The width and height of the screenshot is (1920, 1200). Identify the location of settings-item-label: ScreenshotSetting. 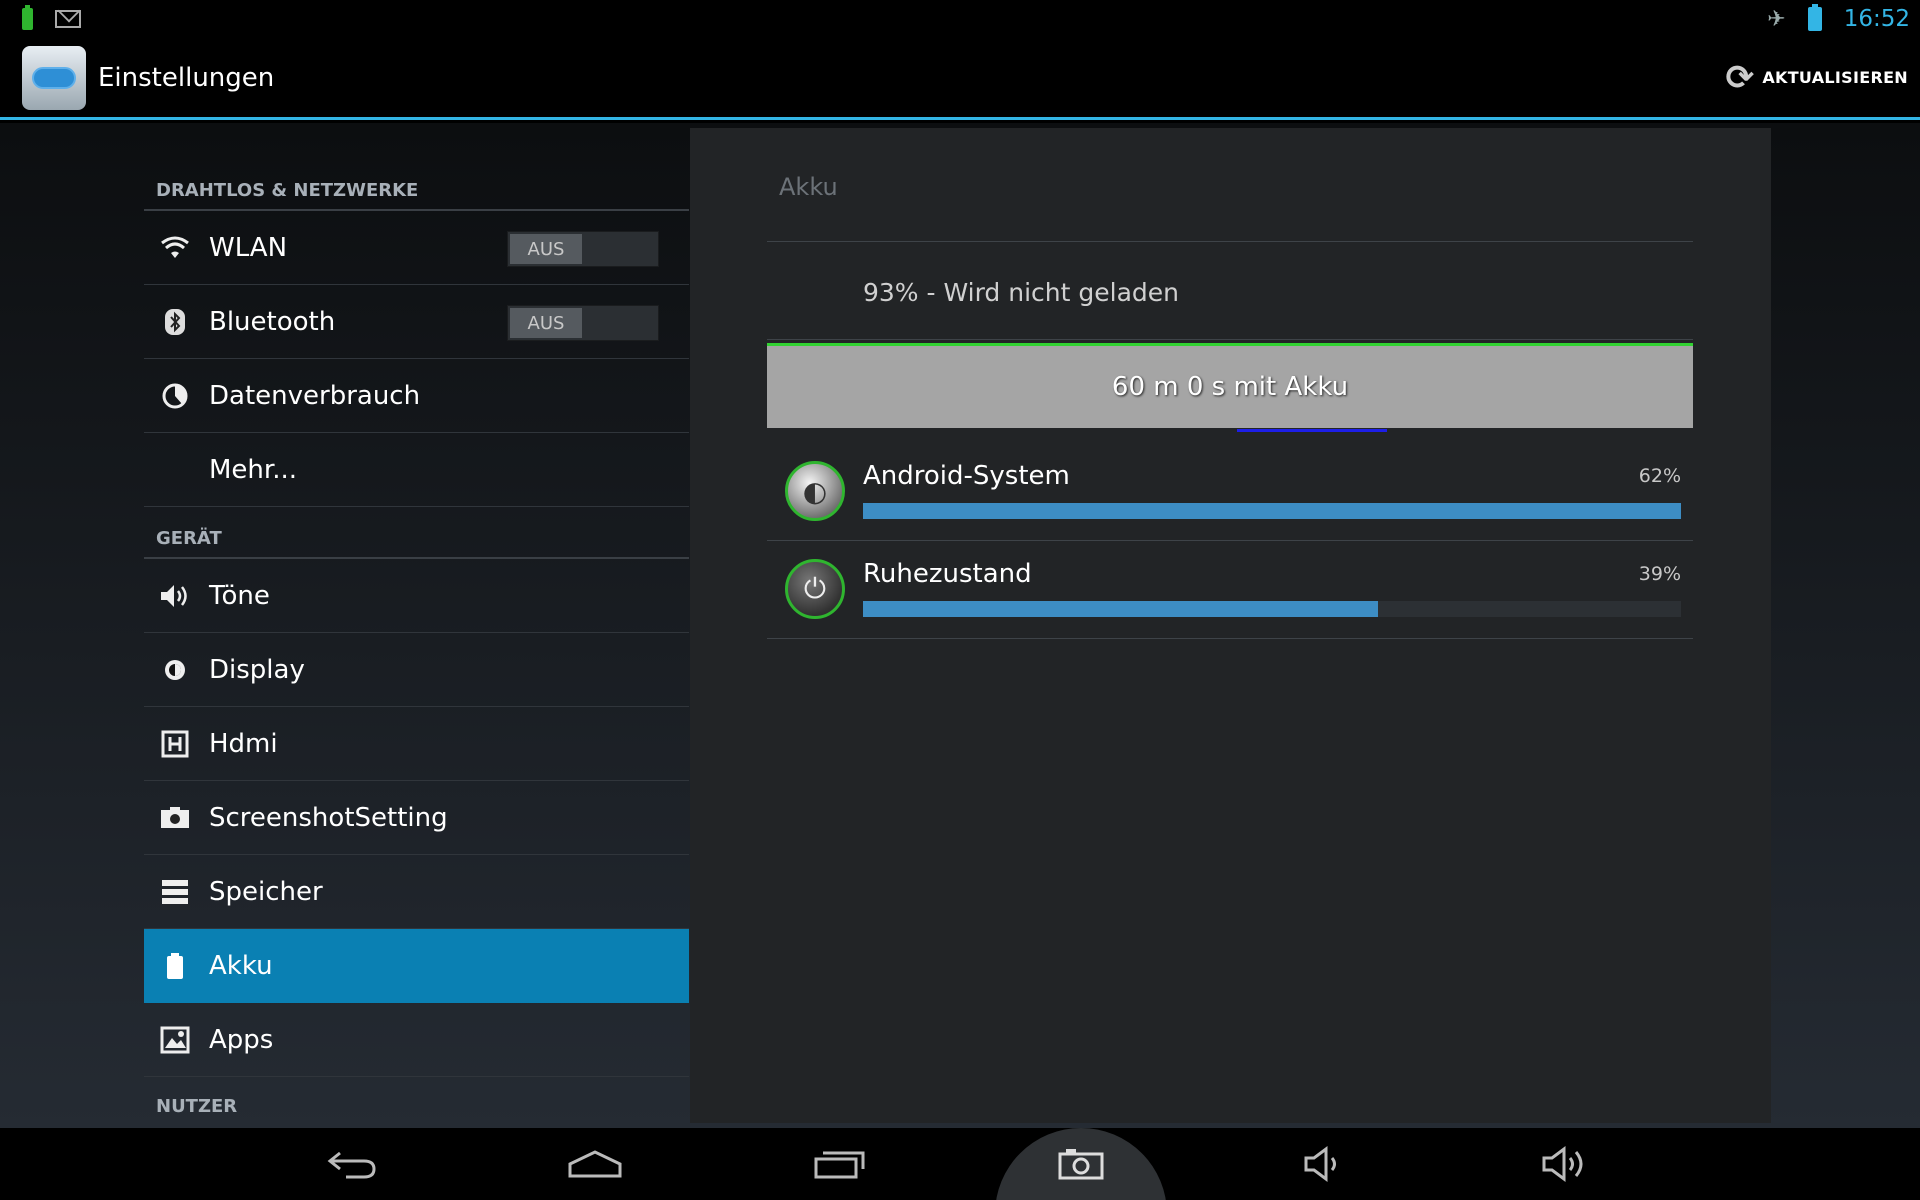
(328, 817).